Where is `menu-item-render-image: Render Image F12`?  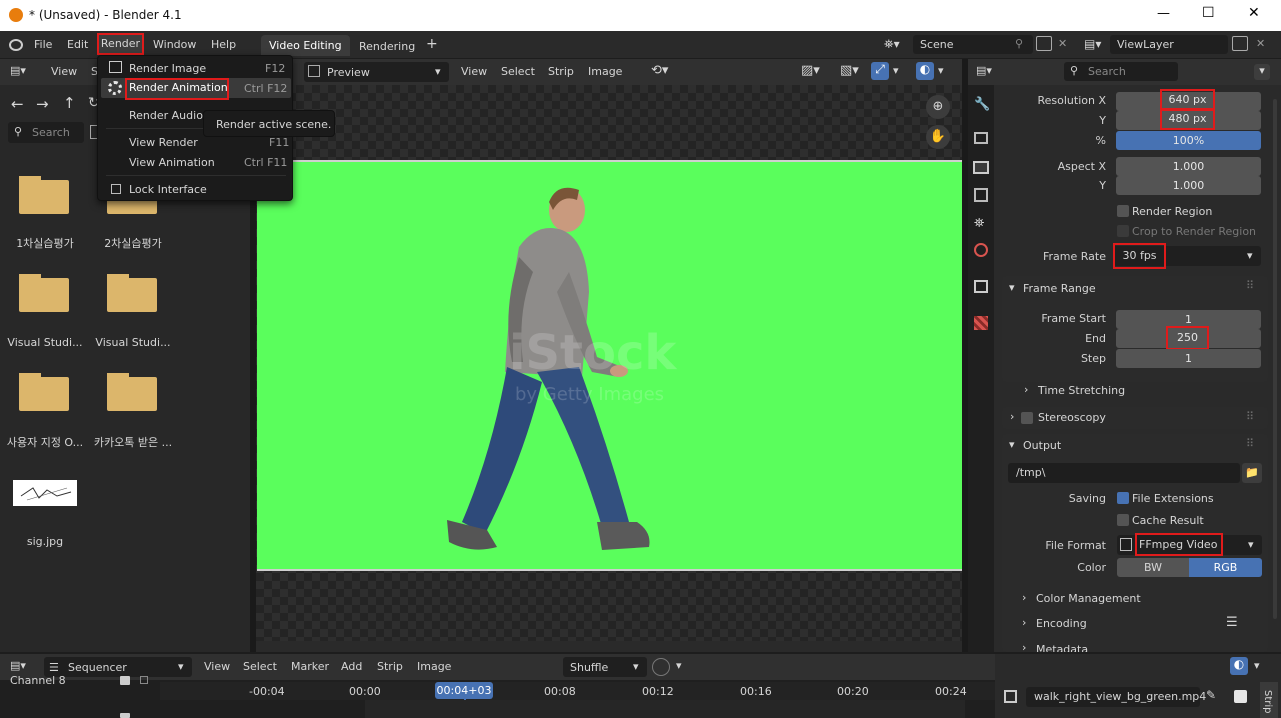 menu-item-render-image: Render Image F12 is located at coordinates (196, 68).